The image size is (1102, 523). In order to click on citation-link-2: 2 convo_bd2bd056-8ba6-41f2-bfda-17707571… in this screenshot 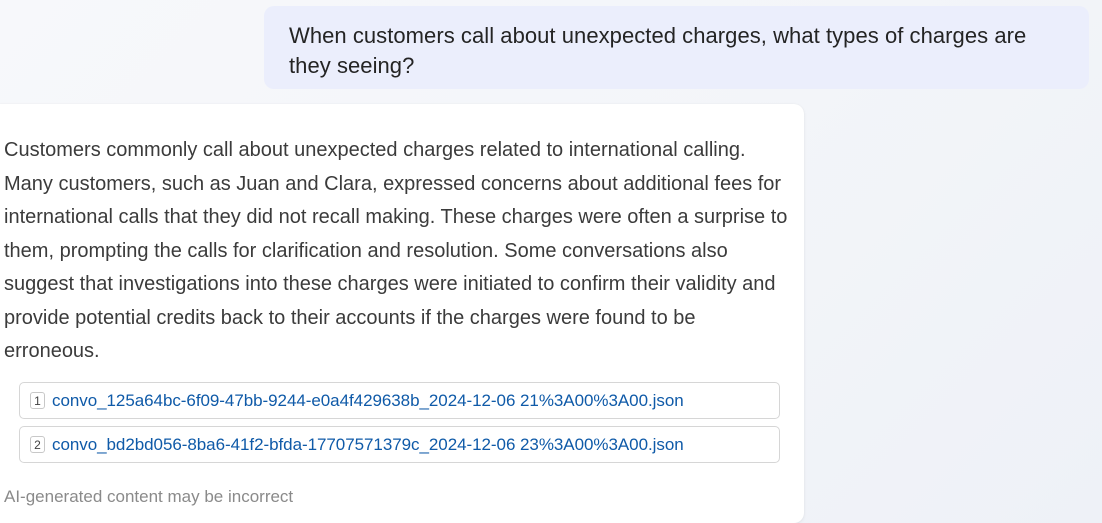, I will do `click(399, 444)`.